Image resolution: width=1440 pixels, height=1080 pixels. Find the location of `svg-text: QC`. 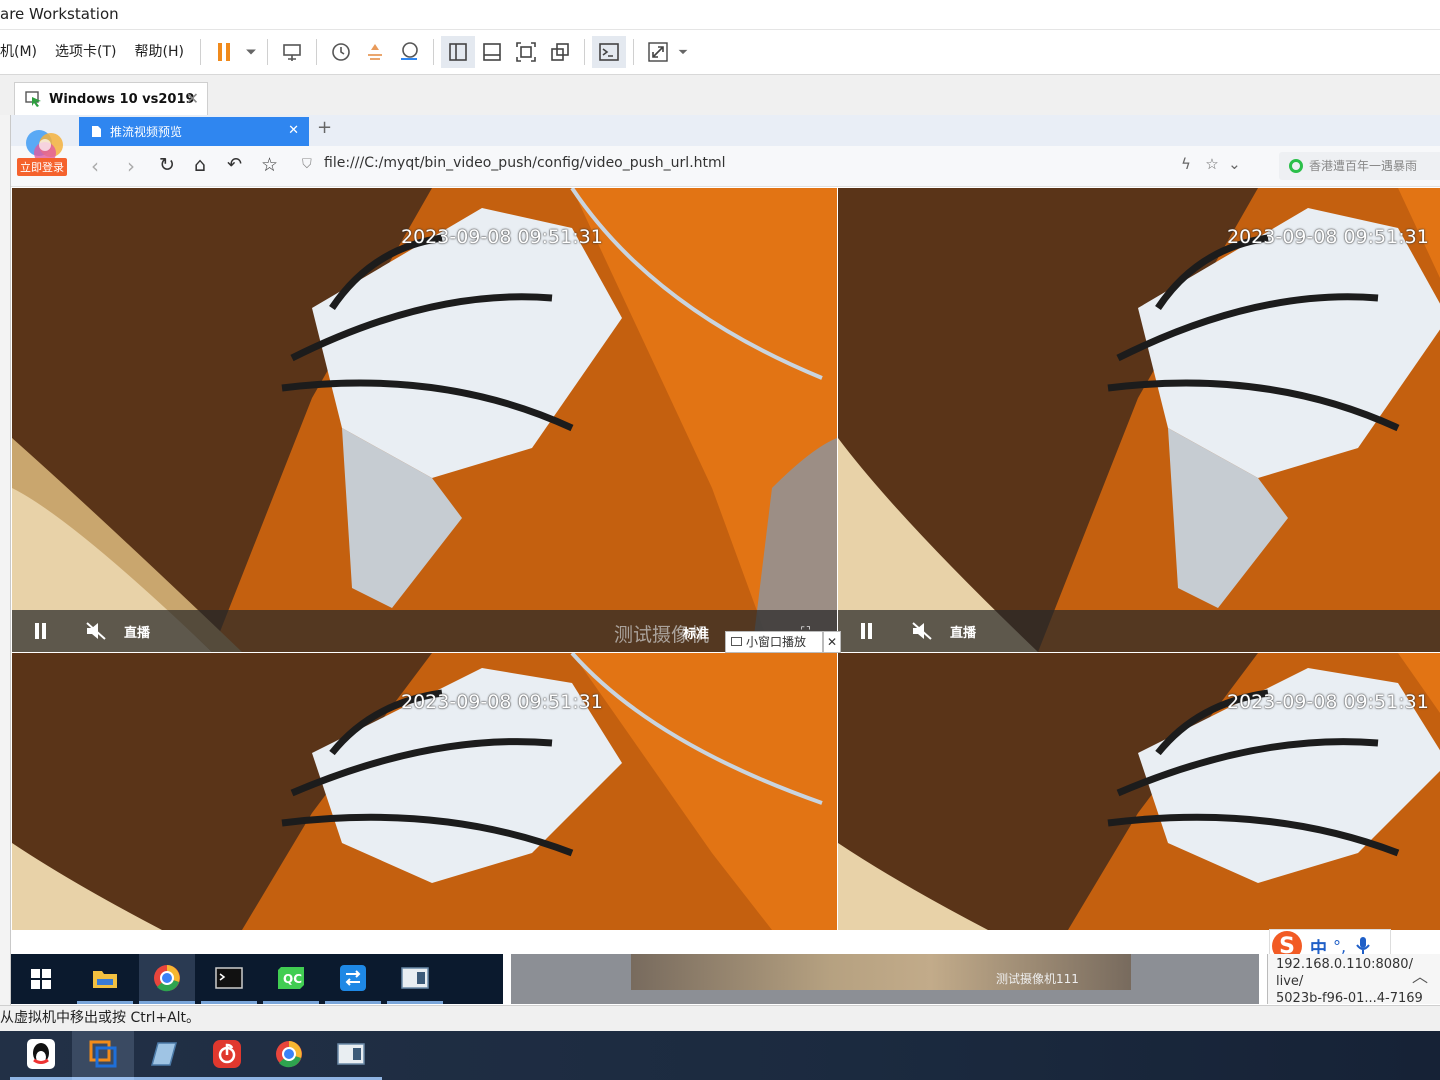

svg-text: QC is located at coordinates (292, 979).